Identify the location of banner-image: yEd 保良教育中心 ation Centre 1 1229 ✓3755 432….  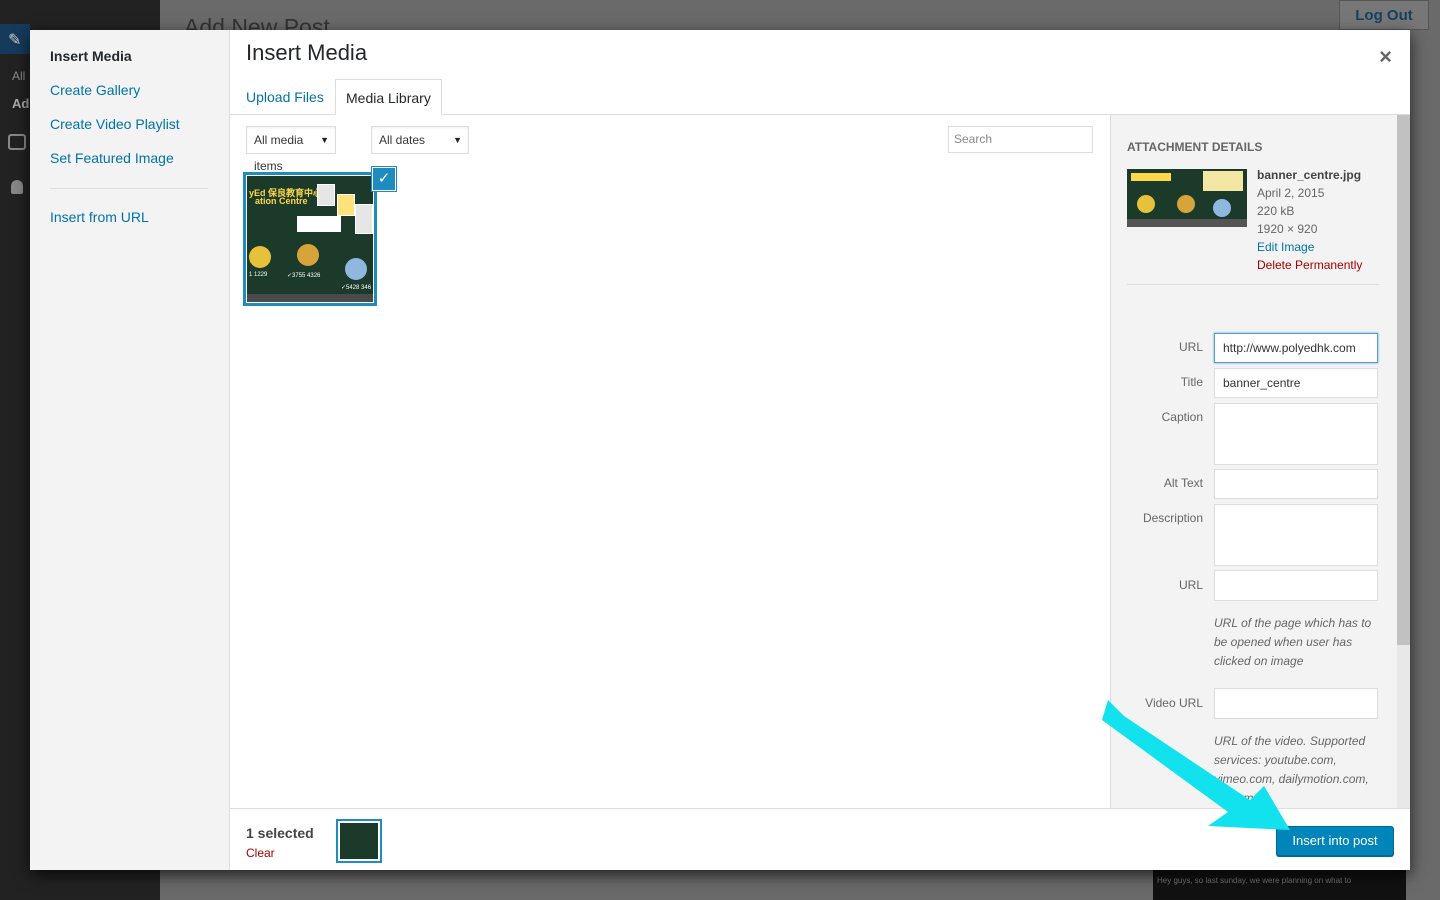
(310, 239).